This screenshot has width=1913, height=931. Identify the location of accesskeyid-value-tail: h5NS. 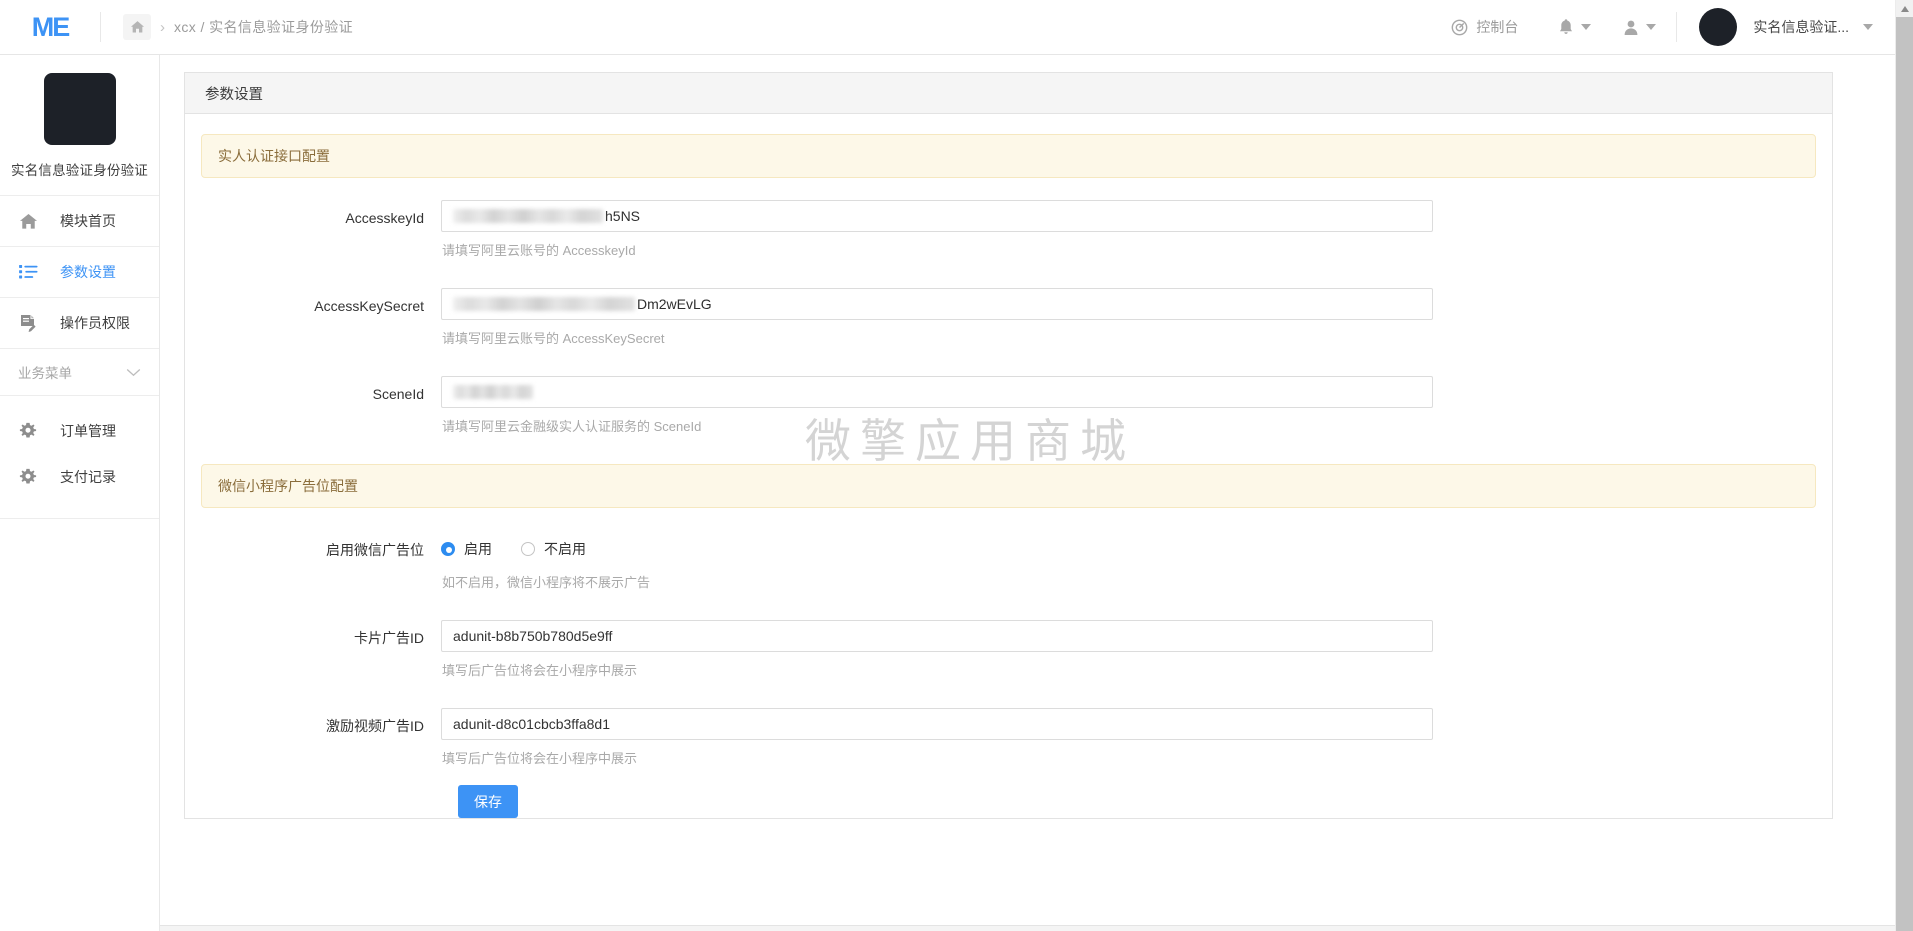
(623, 216).